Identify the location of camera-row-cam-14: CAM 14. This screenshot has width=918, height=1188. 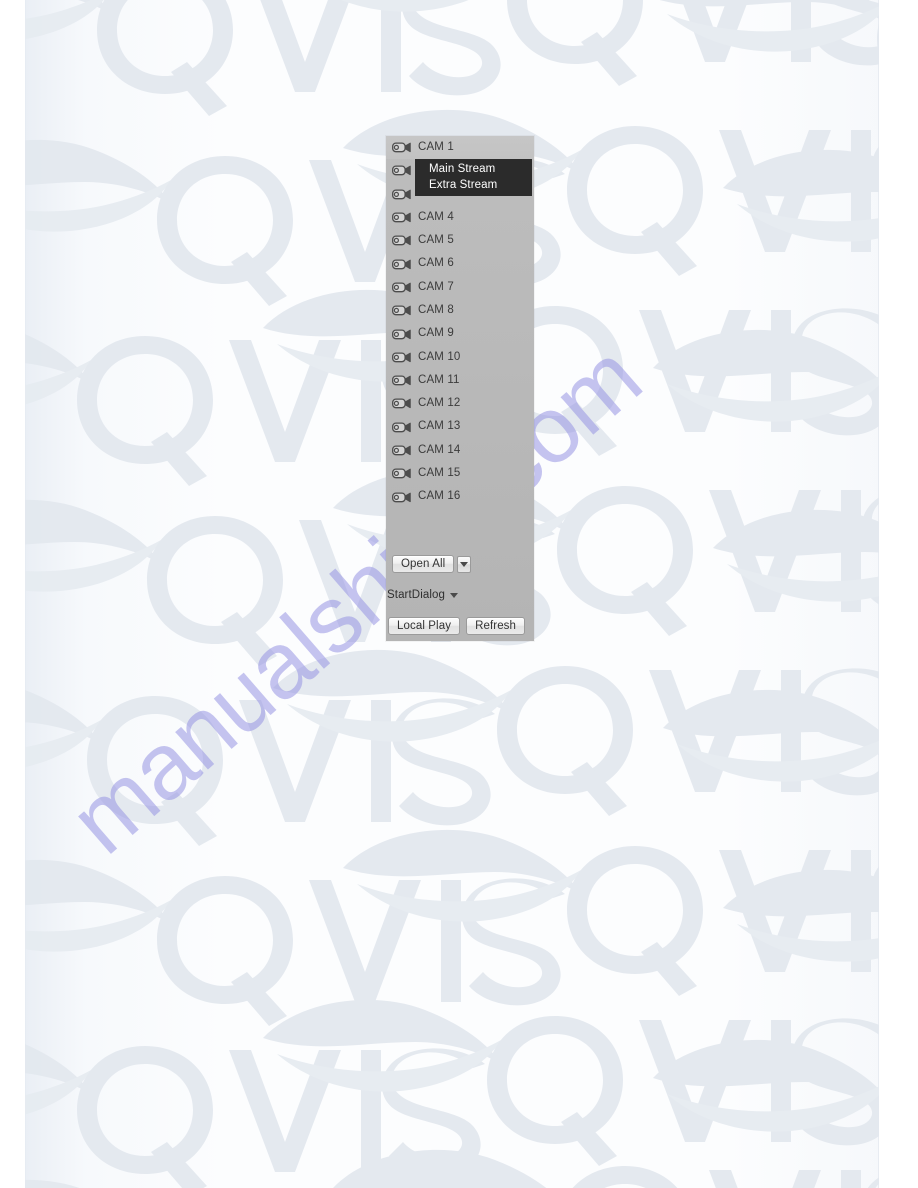
(460, 450).